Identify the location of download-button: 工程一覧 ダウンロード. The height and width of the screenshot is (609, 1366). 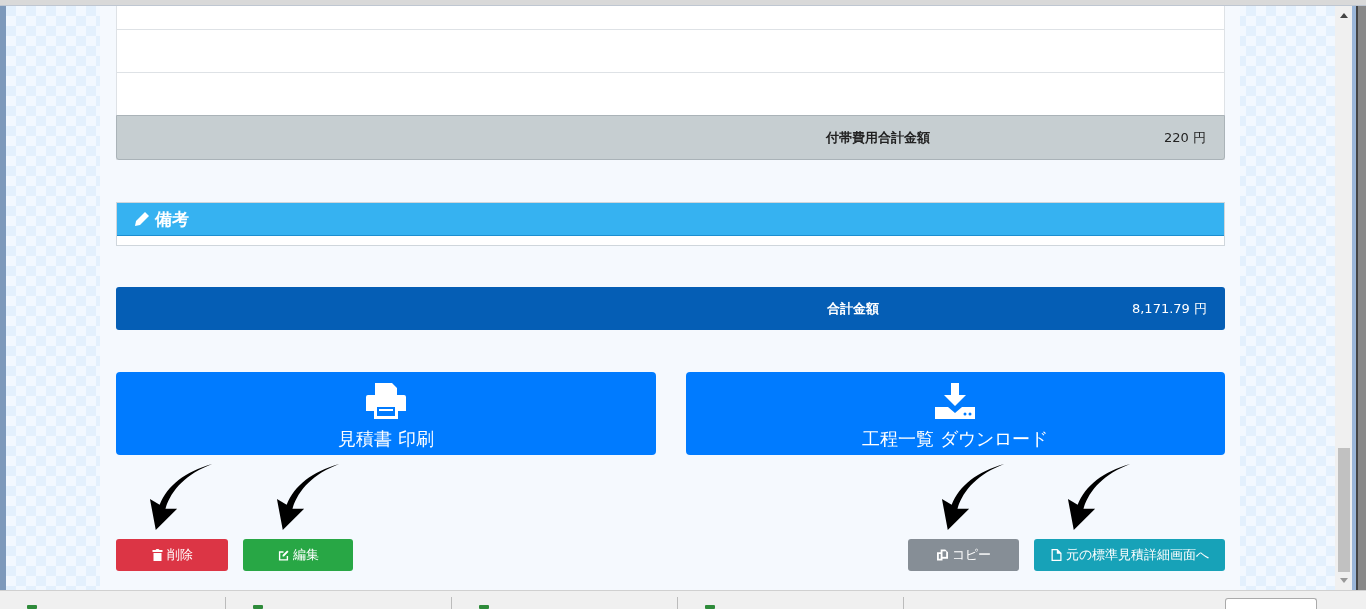
(955, 413).